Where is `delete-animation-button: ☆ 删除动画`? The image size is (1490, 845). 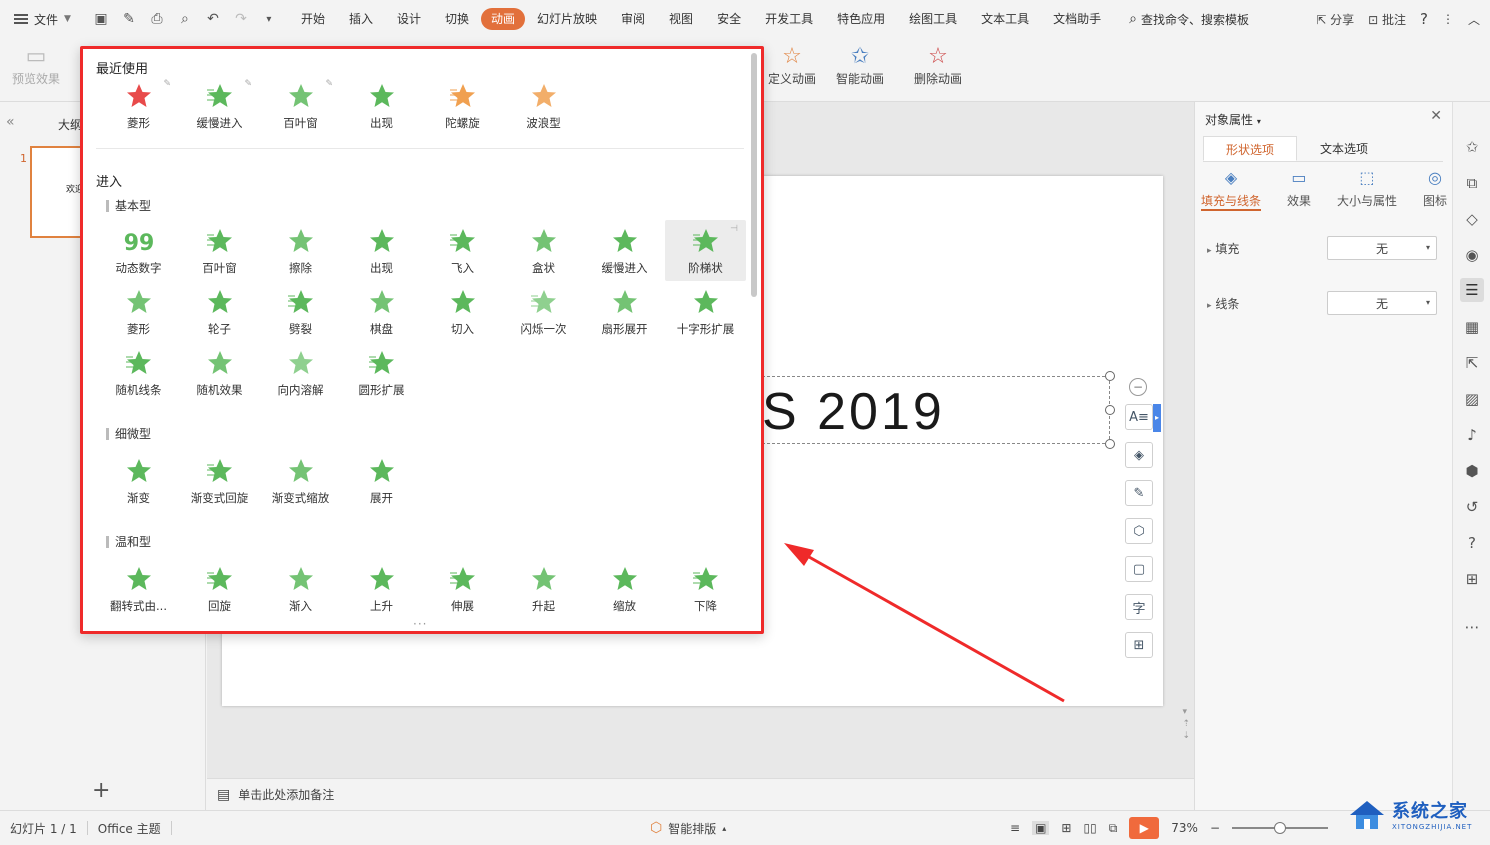 delete-animation-button: ☆ 删除动画 is located at coordinates (938, 64).